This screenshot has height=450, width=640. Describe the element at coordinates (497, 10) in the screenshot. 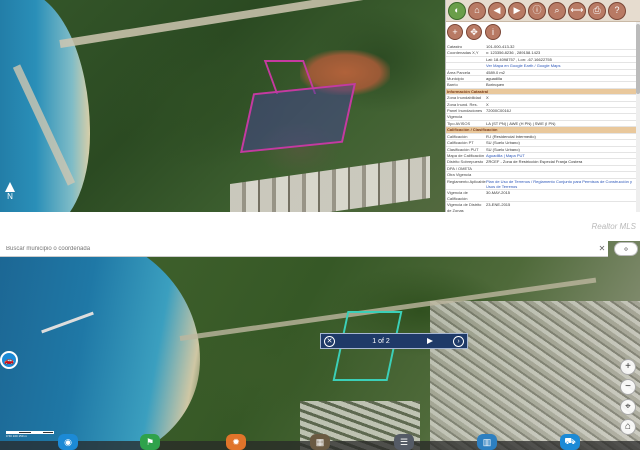

I see `back-icon: ◀` at that location.